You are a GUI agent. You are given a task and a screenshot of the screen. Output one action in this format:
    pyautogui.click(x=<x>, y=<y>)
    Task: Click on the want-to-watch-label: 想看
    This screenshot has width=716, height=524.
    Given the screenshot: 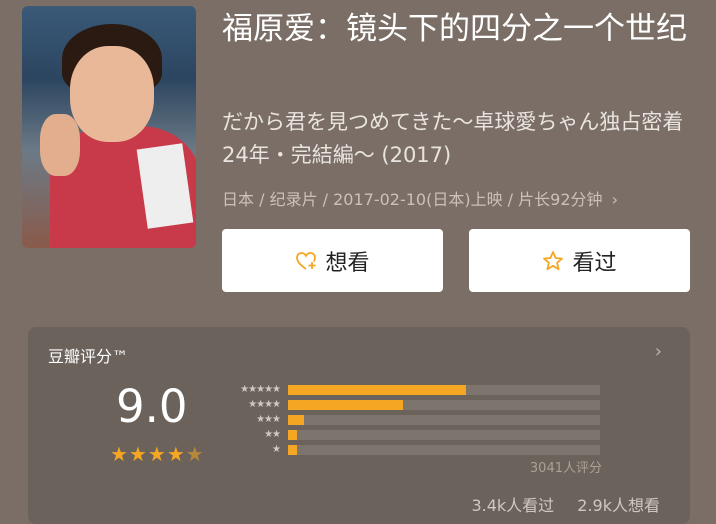 What is the action you would take?
    pyautogui.click(x=347, y=263)
    